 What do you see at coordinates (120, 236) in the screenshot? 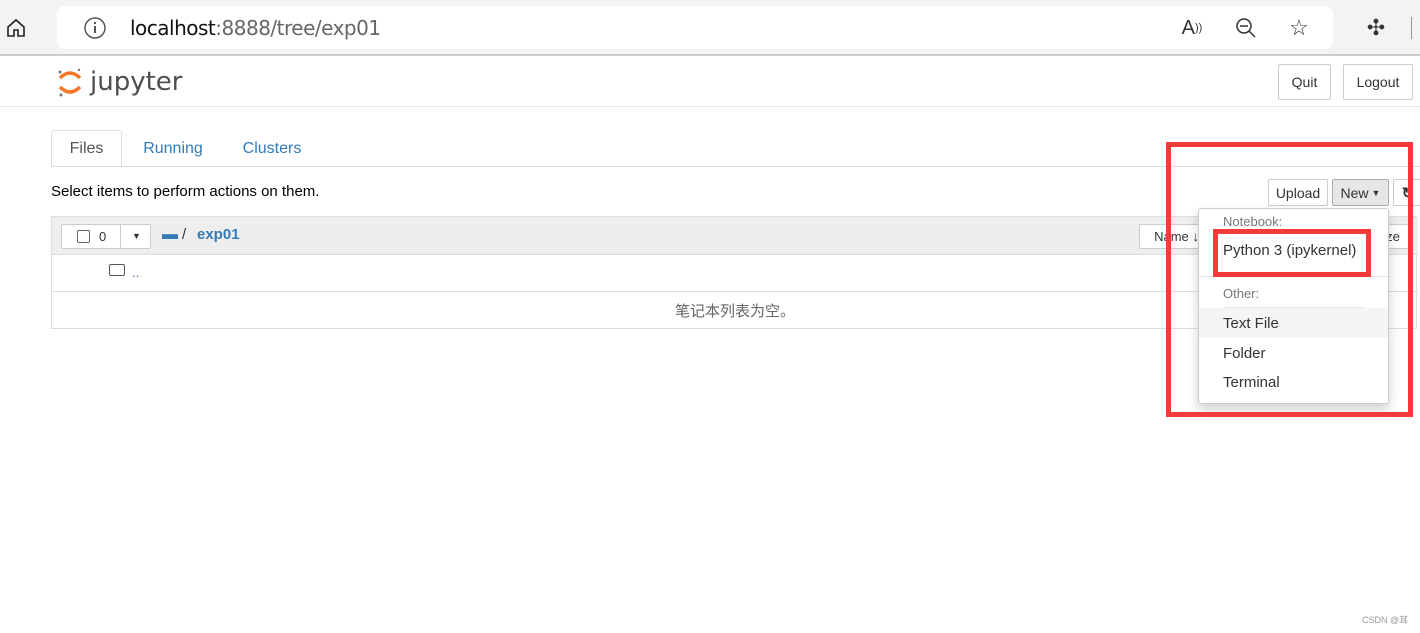
I see `divider` at bounding box center [120, 236].